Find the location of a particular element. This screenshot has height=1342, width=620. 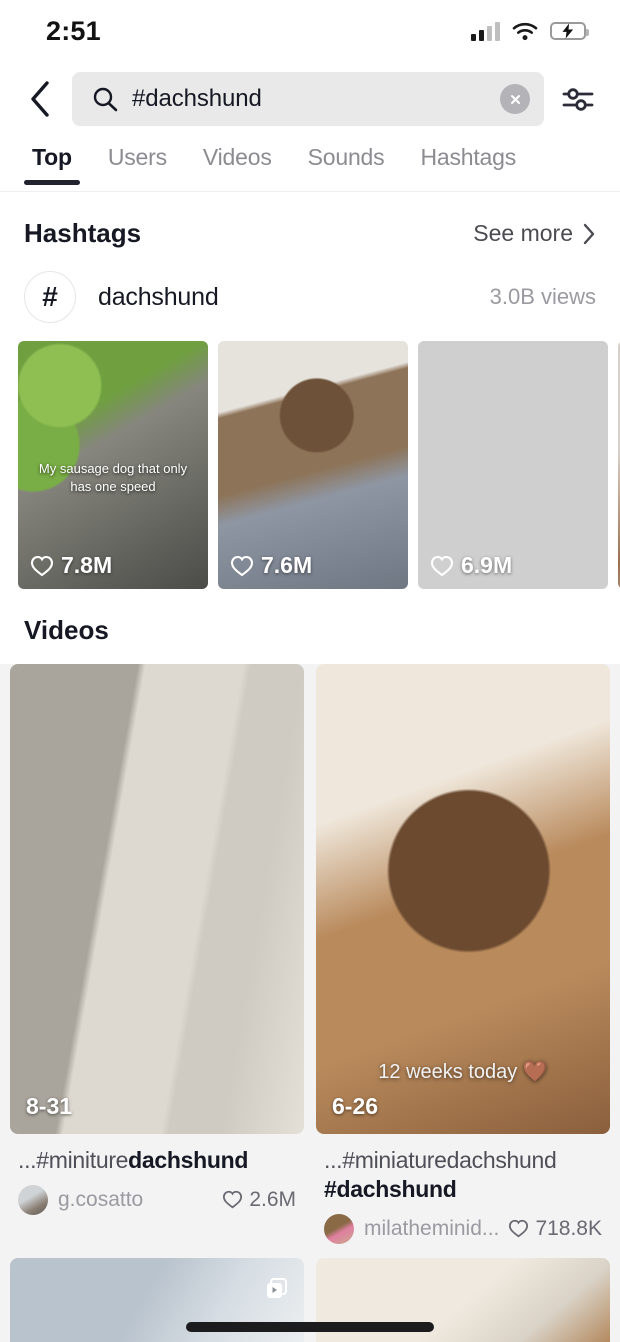

status-bar: 2:51 is located at coordinates (310, 31).